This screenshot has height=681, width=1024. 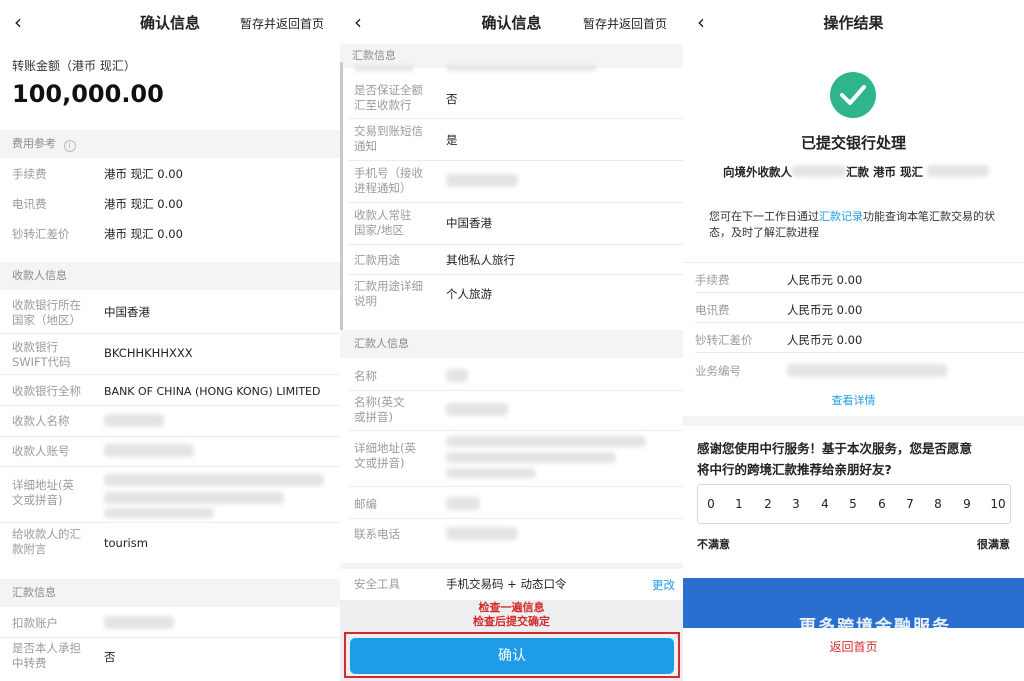 I want to click on remitter-name-en-label: 名称(英文 或拼音), so click(x=379, y=410).